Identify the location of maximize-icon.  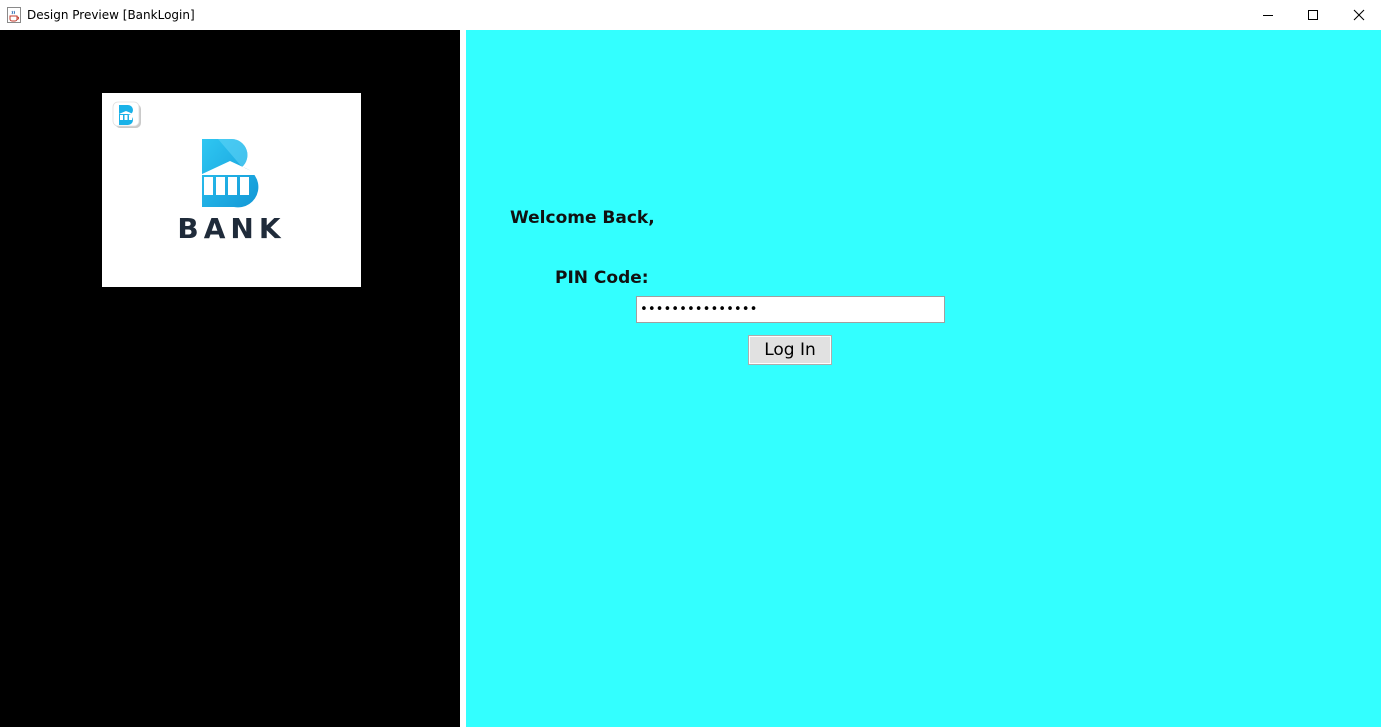
(1313, 15).